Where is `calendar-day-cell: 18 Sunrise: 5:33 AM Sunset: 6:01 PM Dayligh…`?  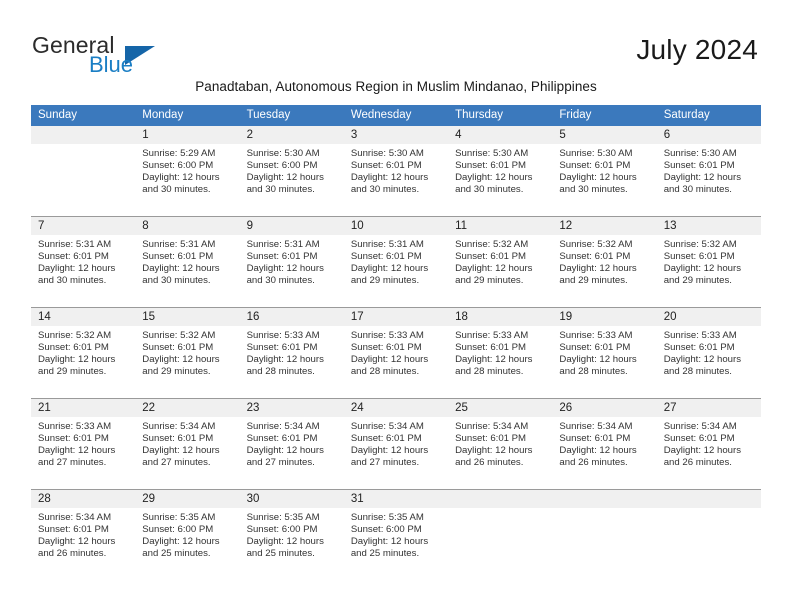
calendar-day-cell: 18 Sunrise: 5:33 AM Sunset: 6:01 PM Dayligh… is located at coordinates (500, 353).